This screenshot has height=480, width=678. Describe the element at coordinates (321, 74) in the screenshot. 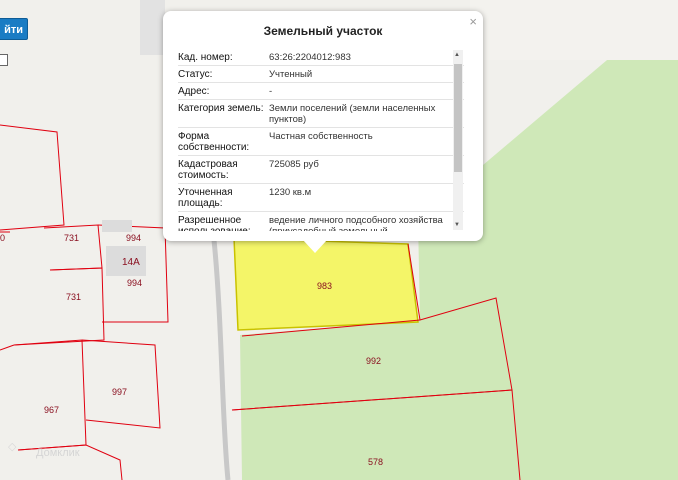

I see `detail-row-status: Статус: Учтенный` at that location.